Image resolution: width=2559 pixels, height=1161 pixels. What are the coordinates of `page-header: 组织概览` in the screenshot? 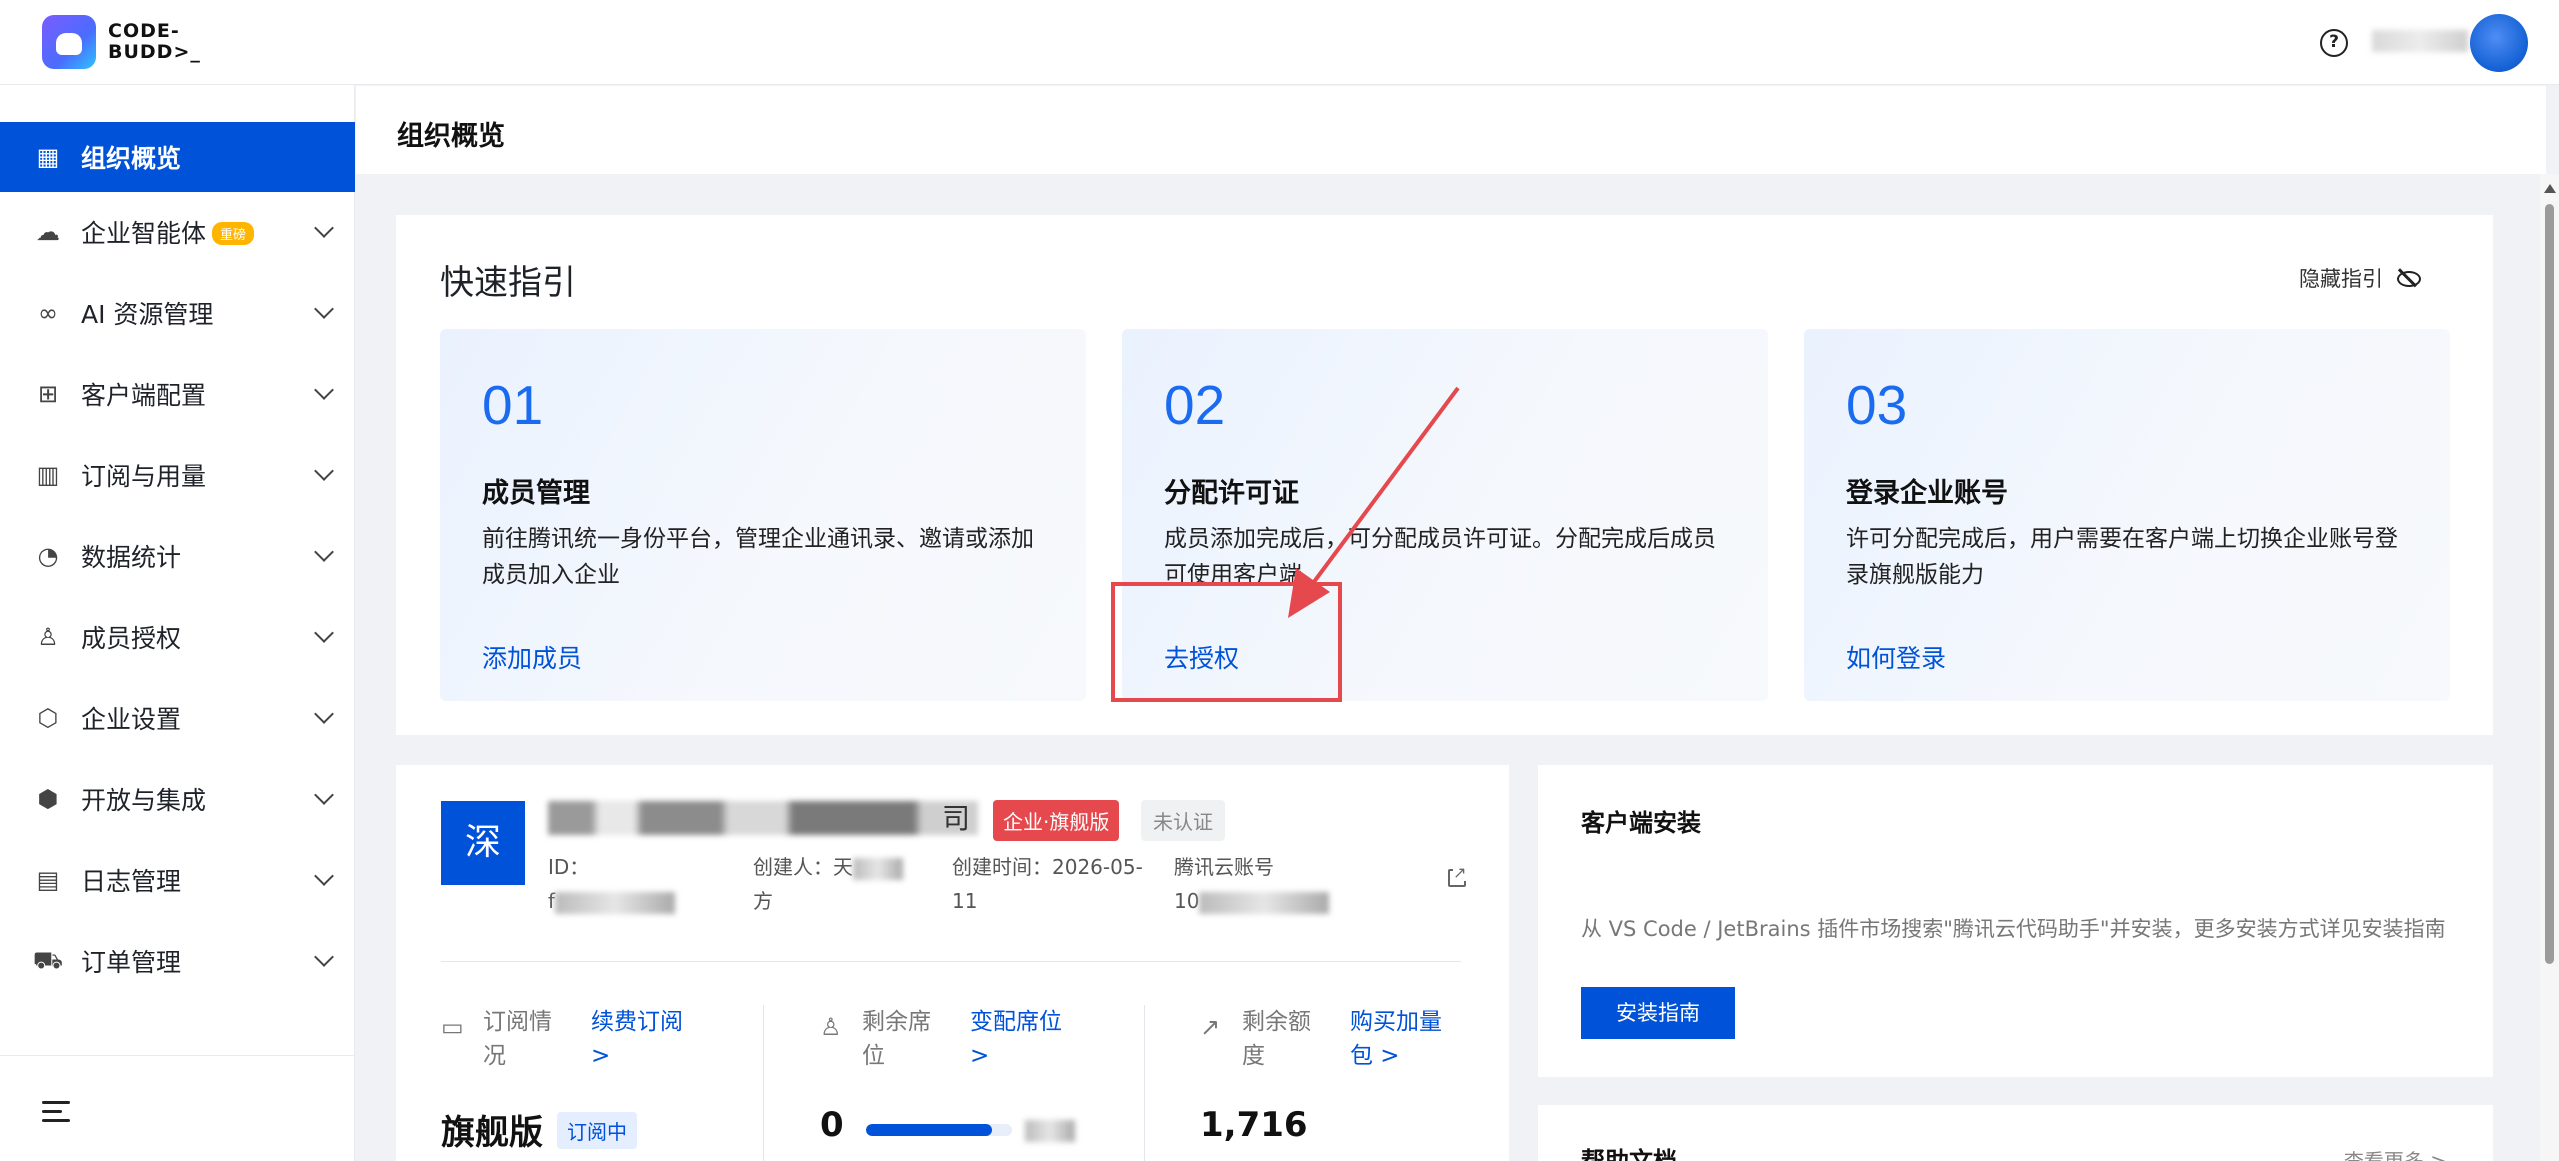 It's located at (1451, 130).